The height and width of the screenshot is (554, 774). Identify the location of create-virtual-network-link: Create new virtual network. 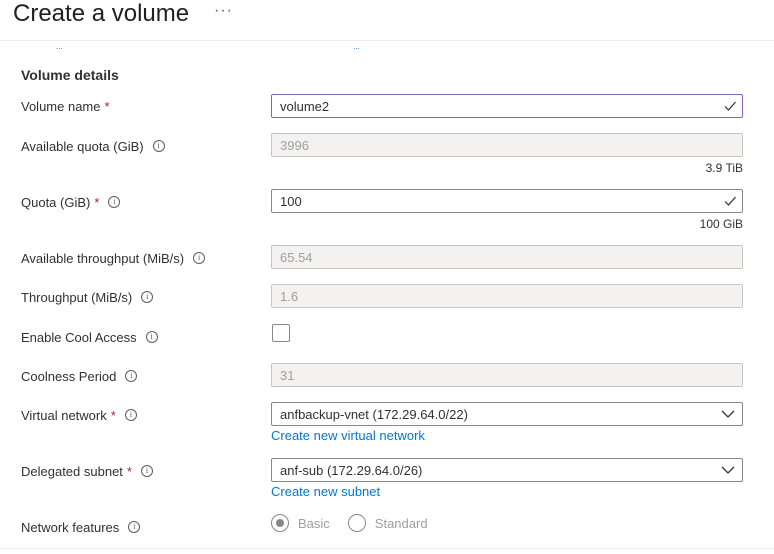
(348, 435).